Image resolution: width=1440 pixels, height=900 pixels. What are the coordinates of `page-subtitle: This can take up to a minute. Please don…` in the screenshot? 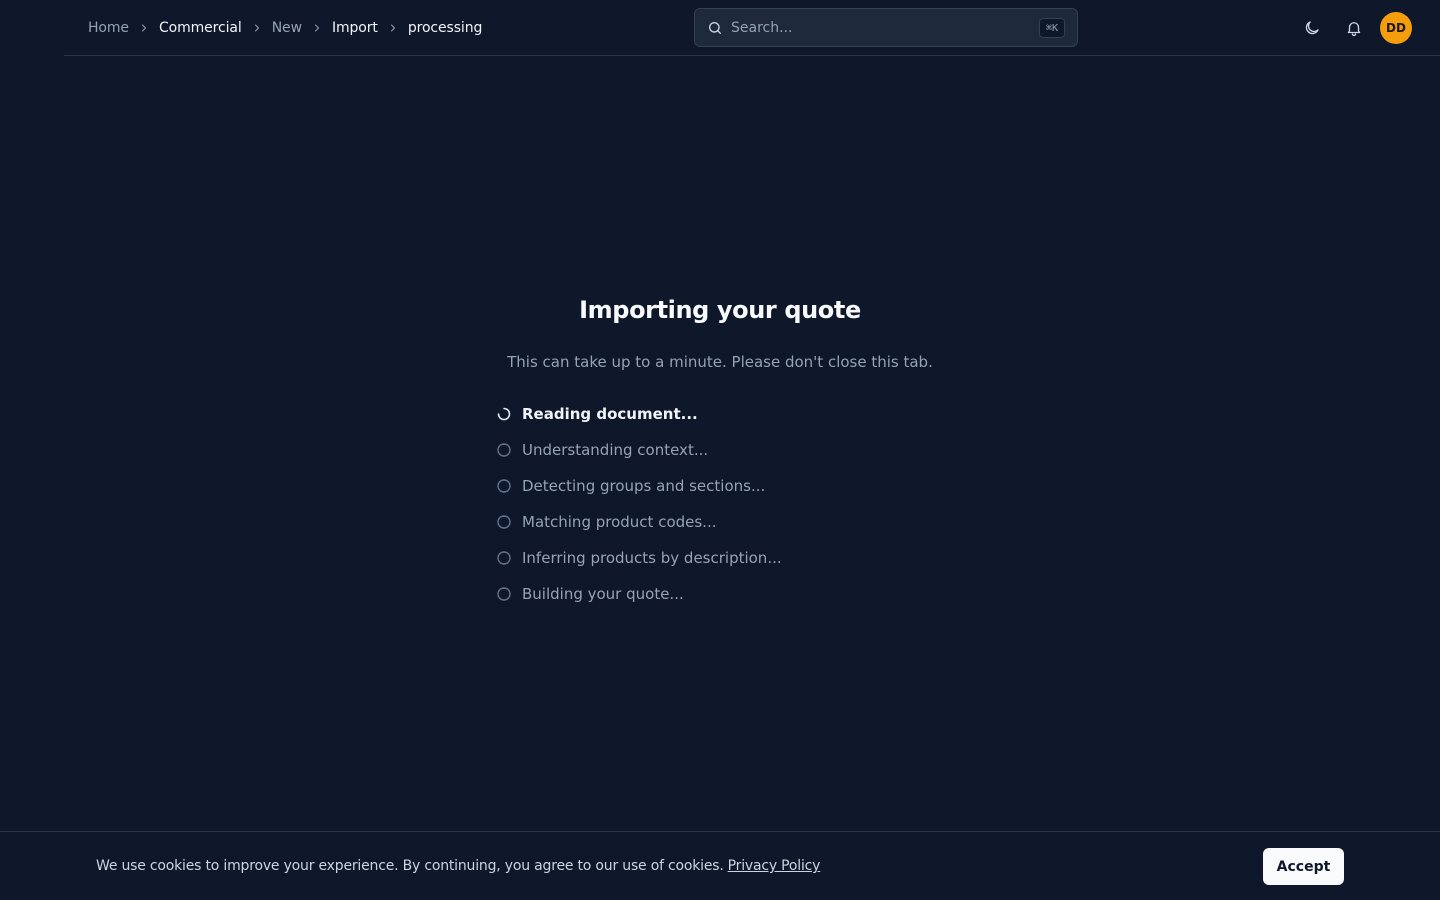 It's located at (720, 362).